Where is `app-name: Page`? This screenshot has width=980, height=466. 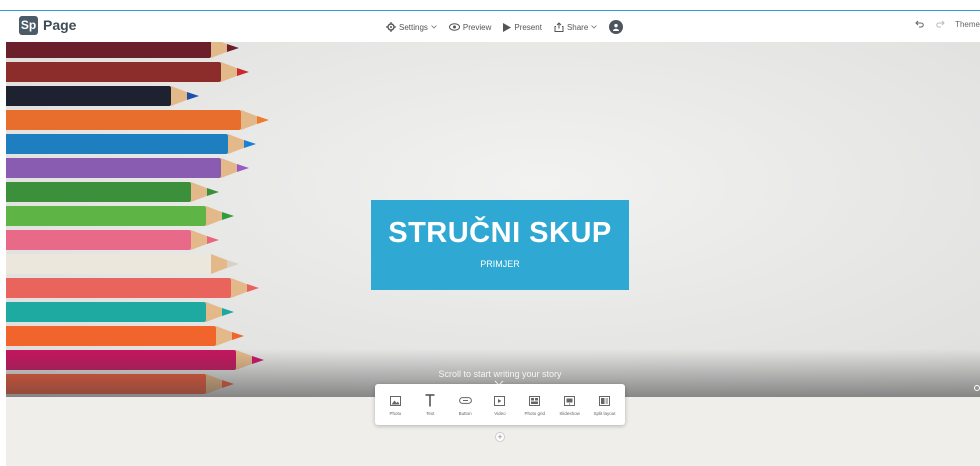 app-name: Page is located at coordinates (59, 25).